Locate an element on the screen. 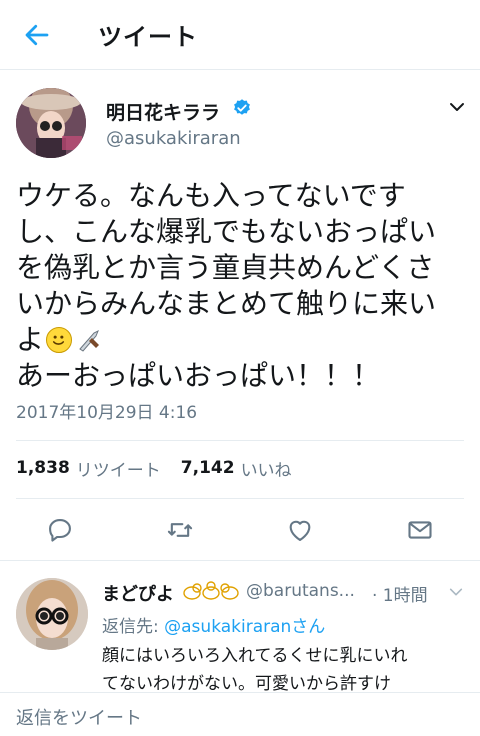 The height and width of the screenshot is (736, 480). like-count: 7,142 is located at coordinates (208, 468).